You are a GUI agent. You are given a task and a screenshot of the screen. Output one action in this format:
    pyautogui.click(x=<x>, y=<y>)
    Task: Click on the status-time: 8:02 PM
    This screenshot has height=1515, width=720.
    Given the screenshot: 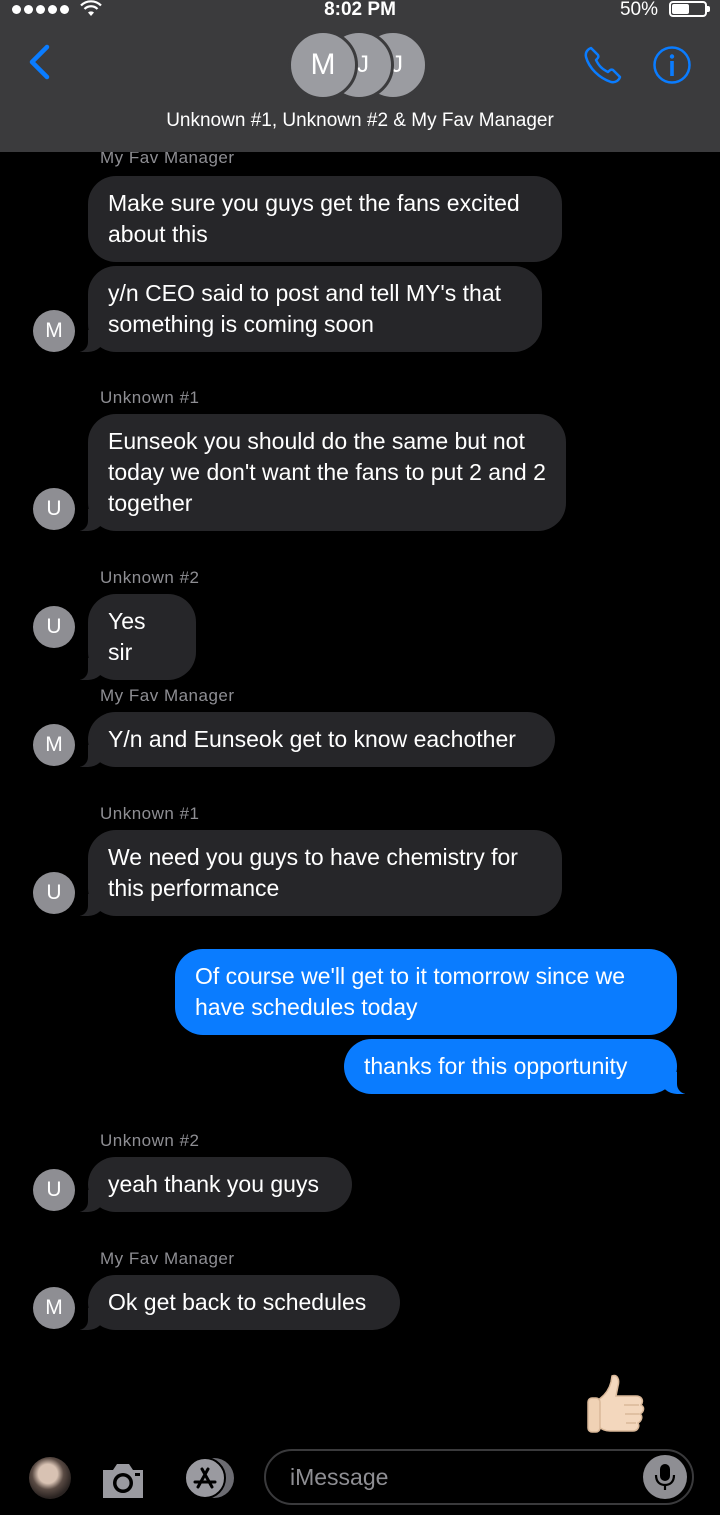 What is the action you would take?
    pyautogui.click(x=360, y=10)
    